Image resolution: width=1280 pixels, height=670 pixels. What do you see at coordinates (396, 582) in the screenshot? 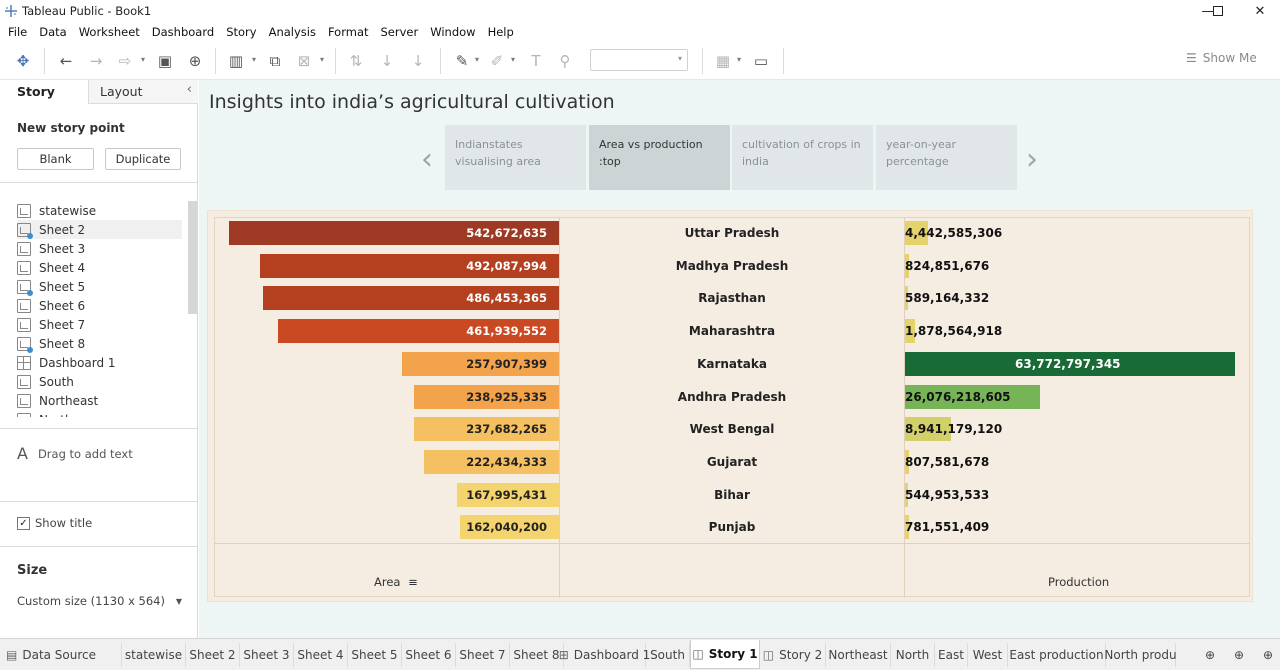
I see `area-axis-title: Area ≡` at bounding box center [396, 582].